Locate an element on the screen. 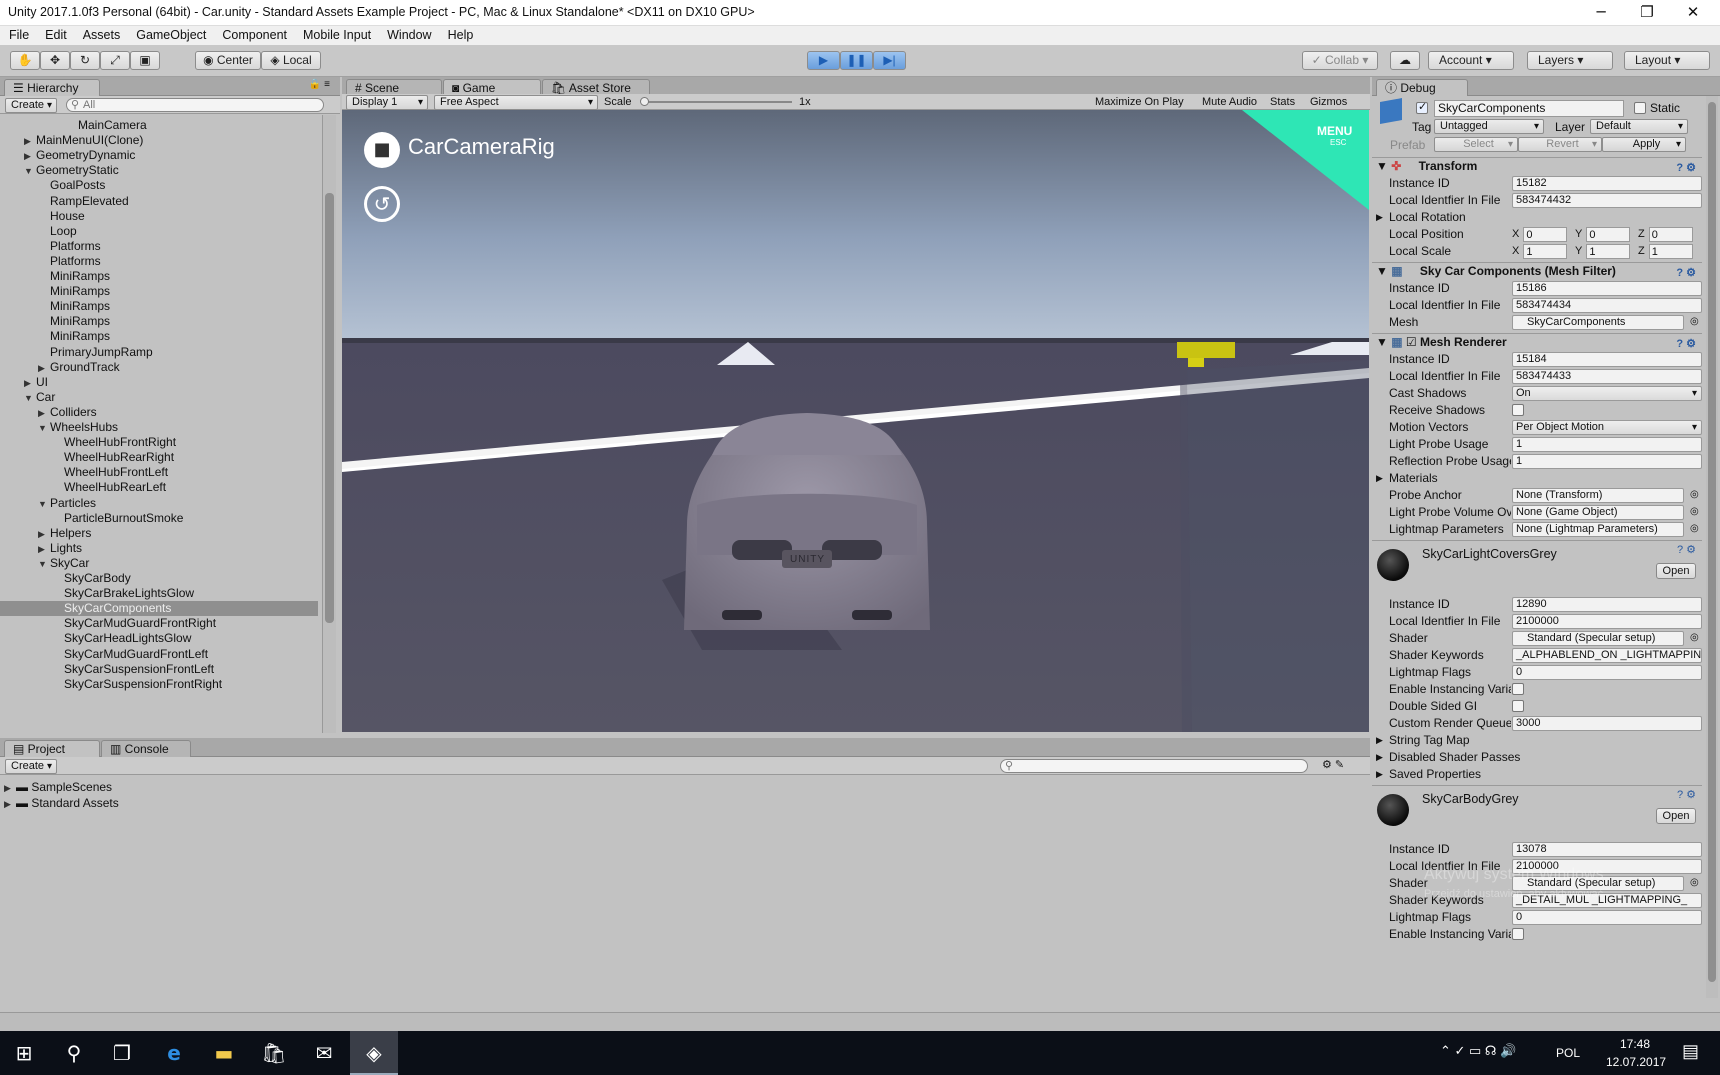 This screenshot has height=1075, width=1720. hierarchy-scrollbar is located at coordinates (329, 424).